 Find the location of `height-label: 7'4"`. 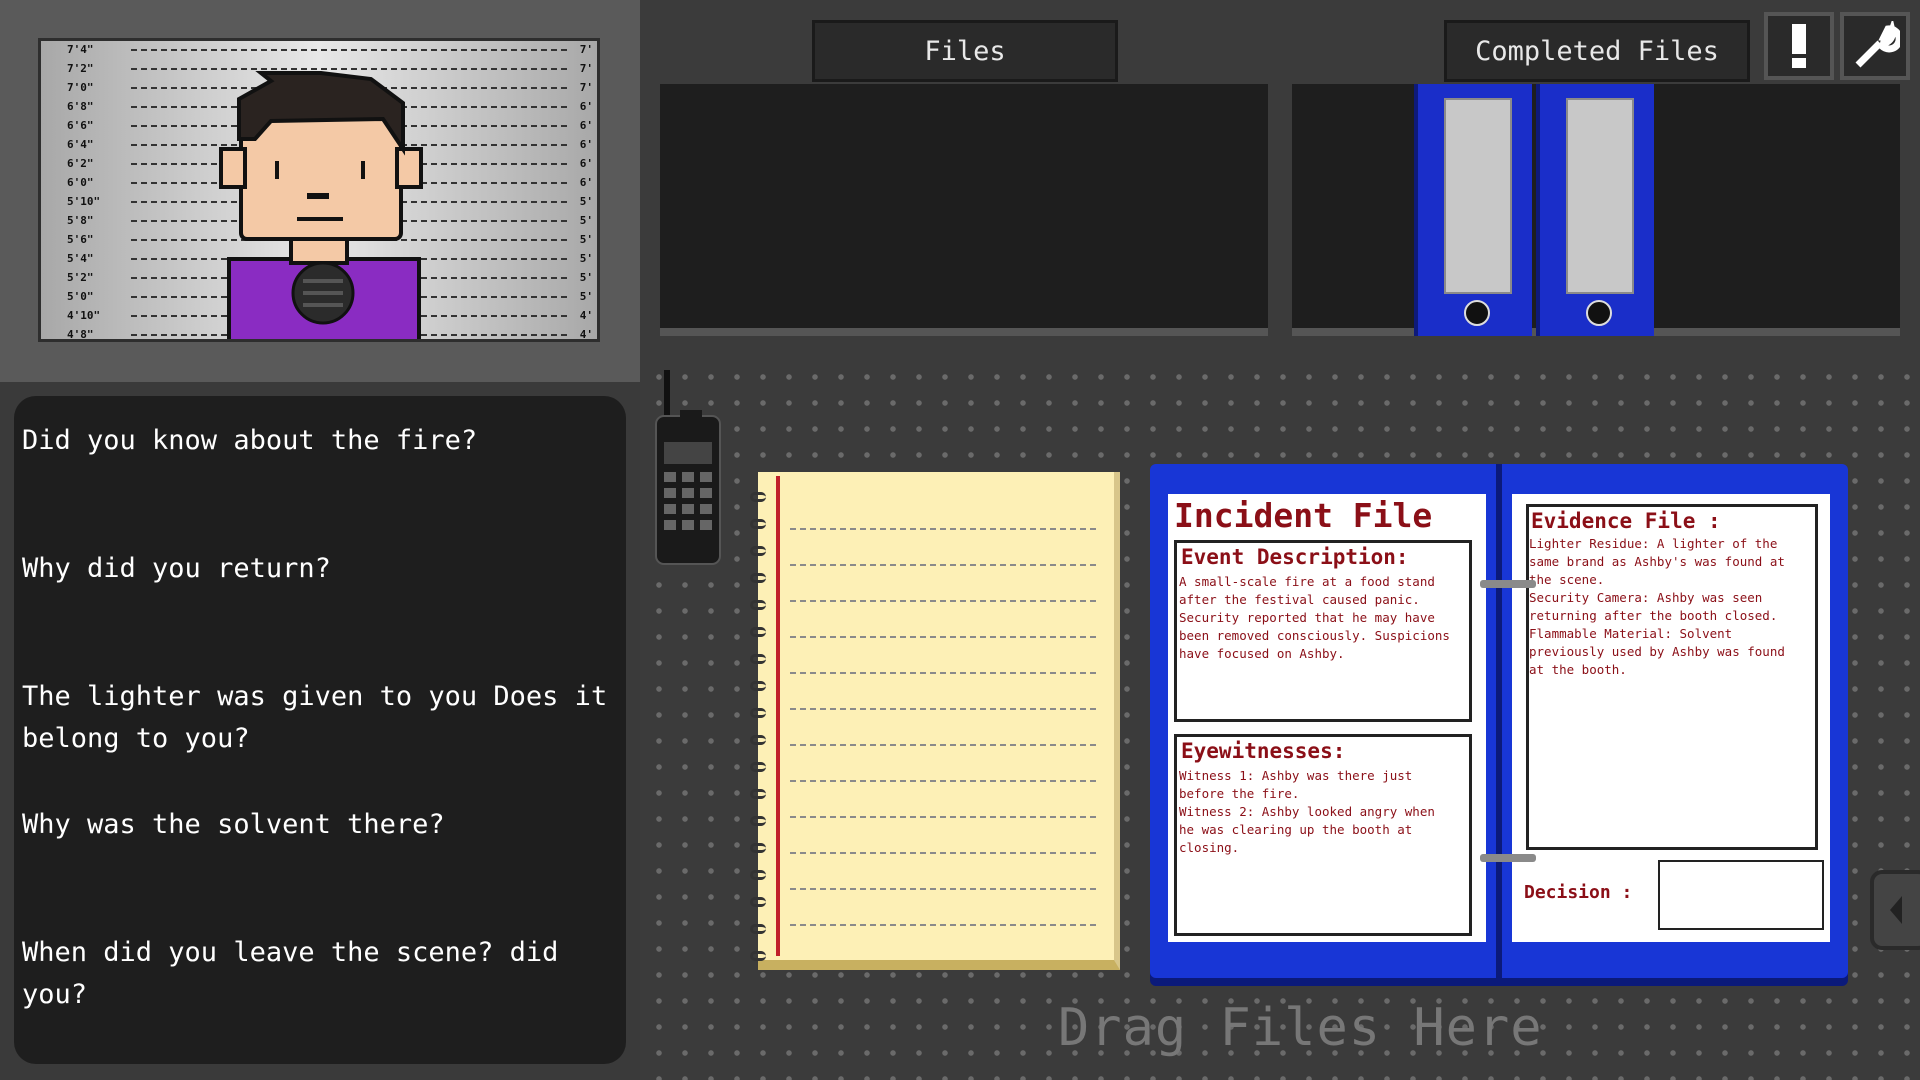

height-label: 7'4" is located at coordinates (80, 49).